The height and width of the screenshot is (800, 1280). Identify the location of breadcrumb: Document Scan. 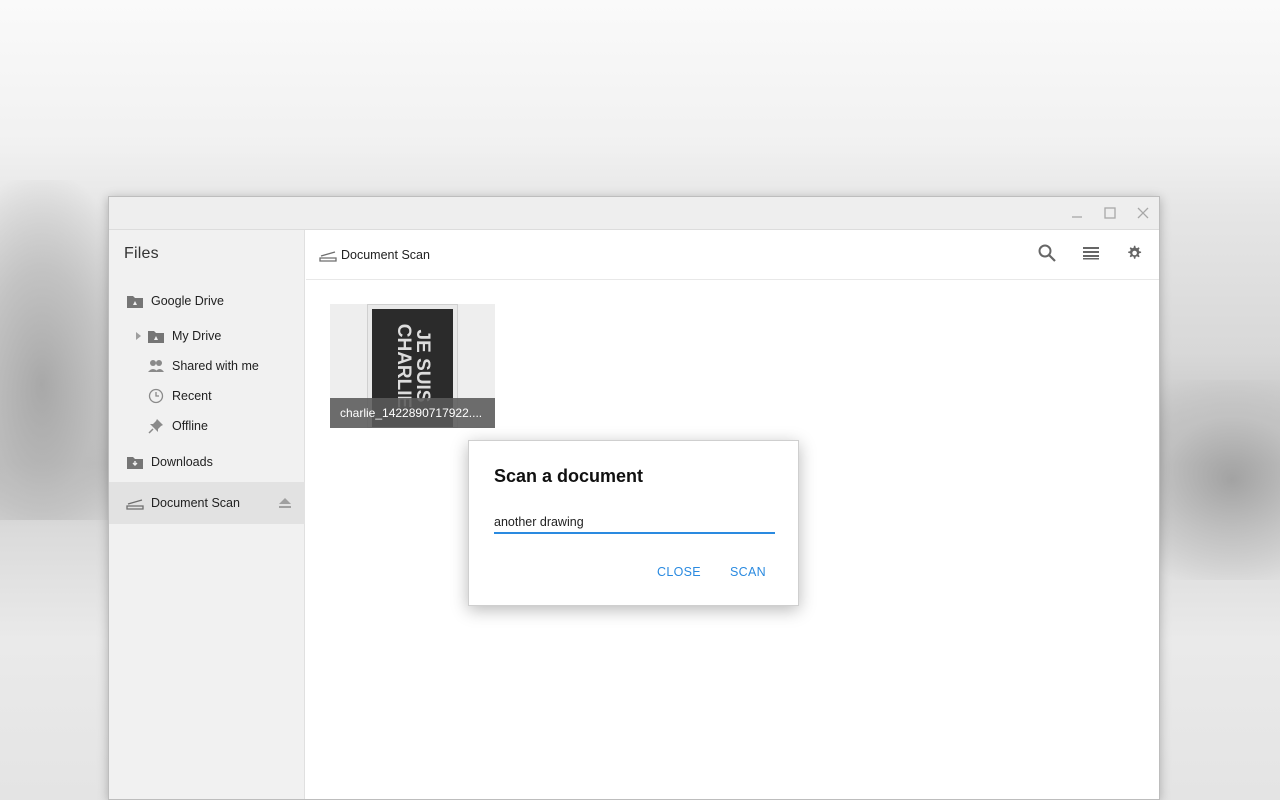
(374, 255).